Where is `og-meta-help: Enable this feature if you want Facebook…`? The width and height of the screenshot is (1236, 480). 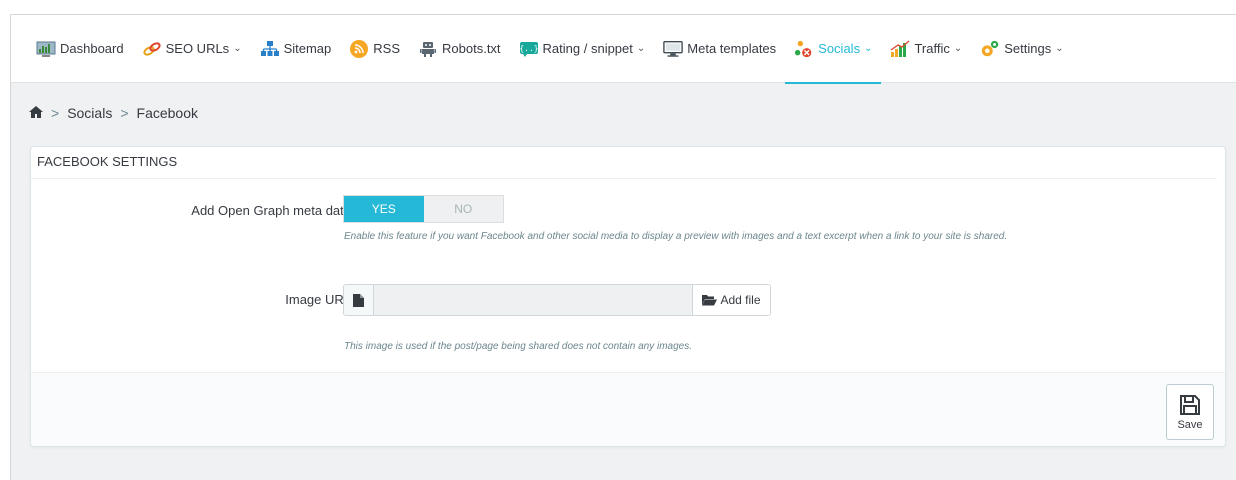
og-meta-help: Enable this feature if you want Facebook… is located at coordinates (676, 236).